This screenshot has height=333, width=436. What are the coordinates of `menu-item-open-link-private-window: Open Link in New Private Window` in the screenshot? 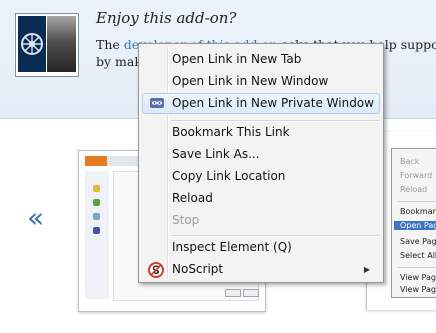 It's located at (261, 103).